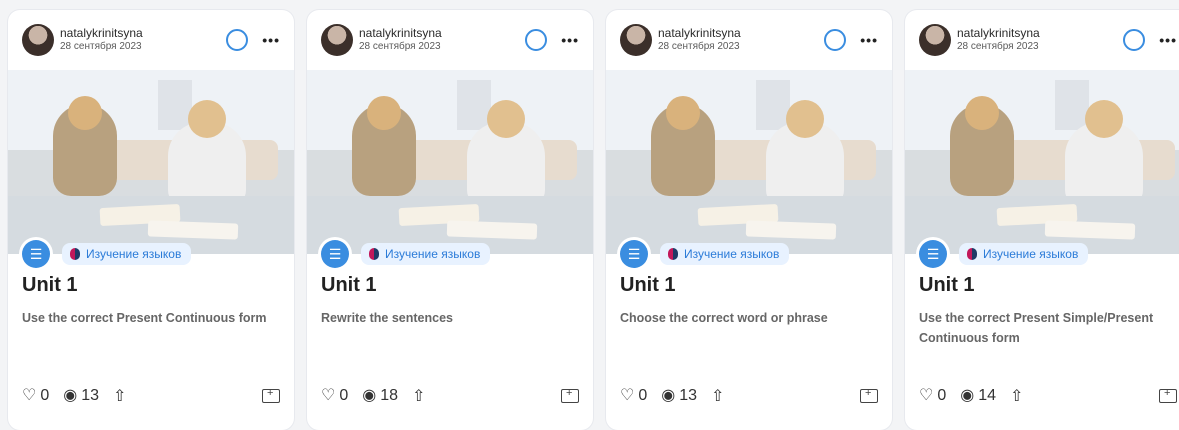 The height and width of the screenshot is (430, 1179). Describe the element at coordinates (389, 395) in the screenshot. I see `views-count: 18` at that location.